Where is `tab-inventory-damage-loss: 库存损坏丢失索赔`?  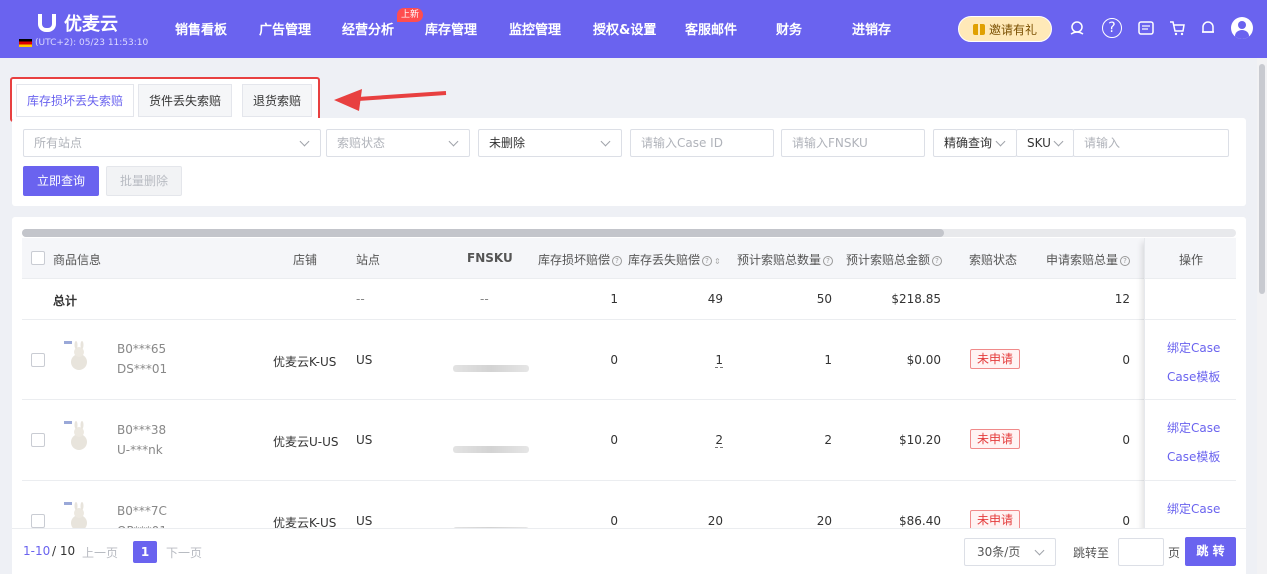 tab-inventory-damage-loss: 库存损坏丢失索赔 is located at coordinates (75, 100).